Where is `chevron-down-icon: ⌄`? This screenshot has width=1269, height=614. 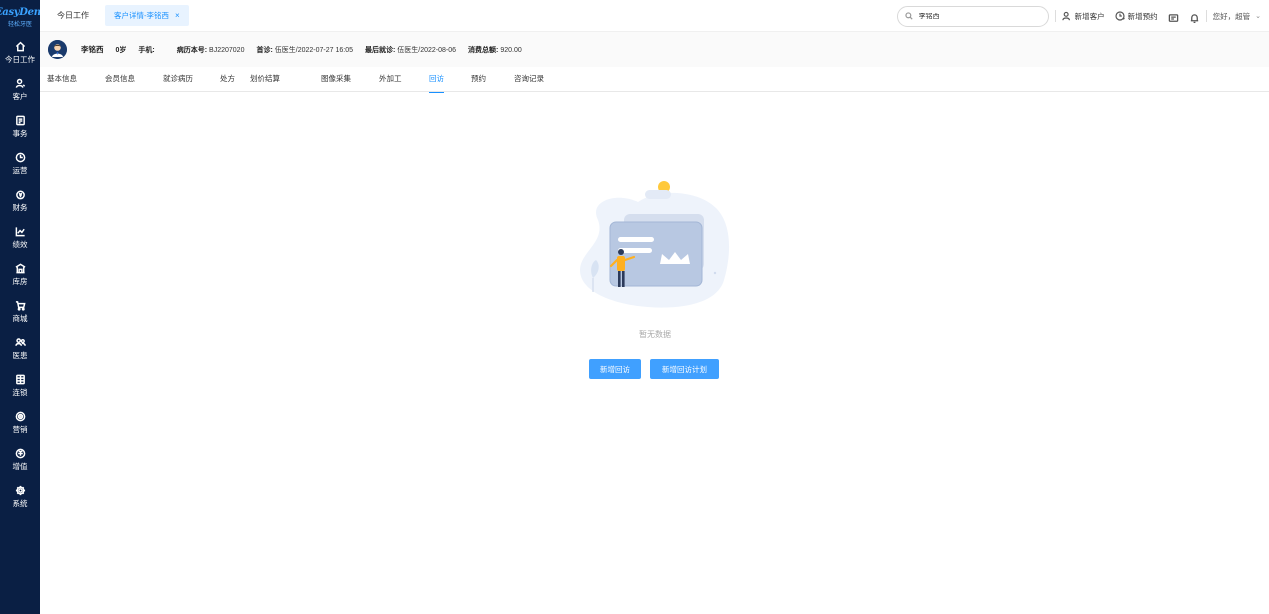 chevron-down-icon: ⌄ is located at coordinates (1258, 16).